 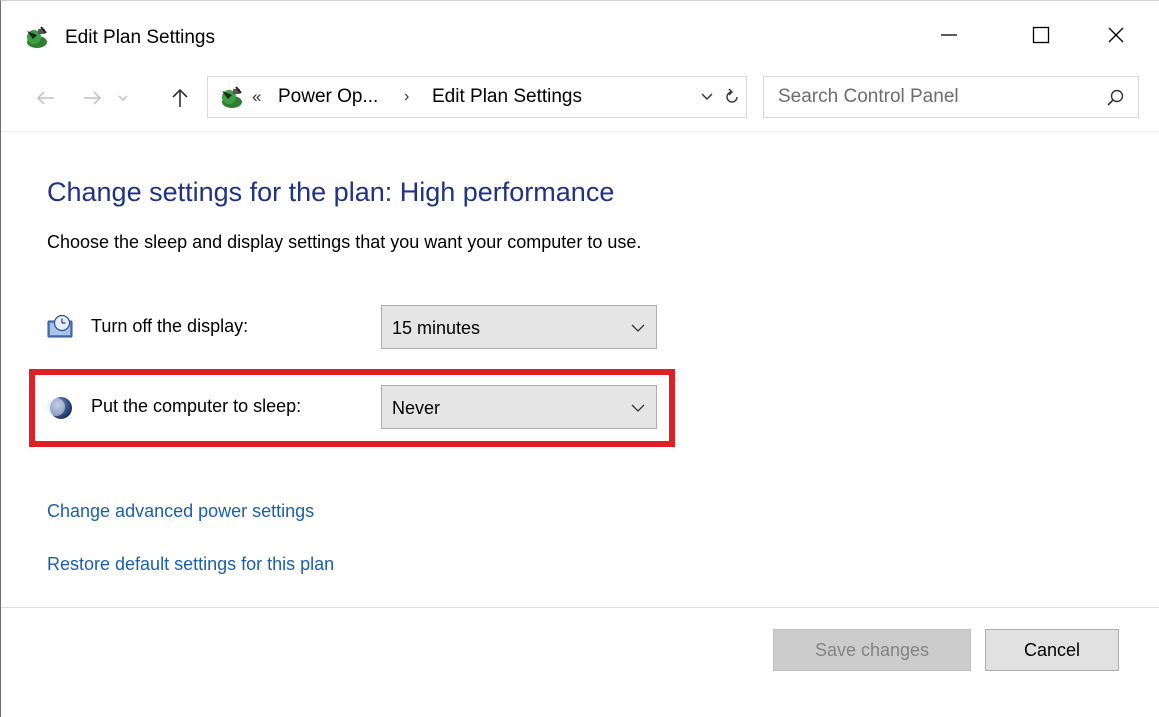 What do you see at coordinates (180, 511) in the screenshot?
I see `change-advanced-power-settings-link: Change advanced power settings` at bounding box center [180, 511].